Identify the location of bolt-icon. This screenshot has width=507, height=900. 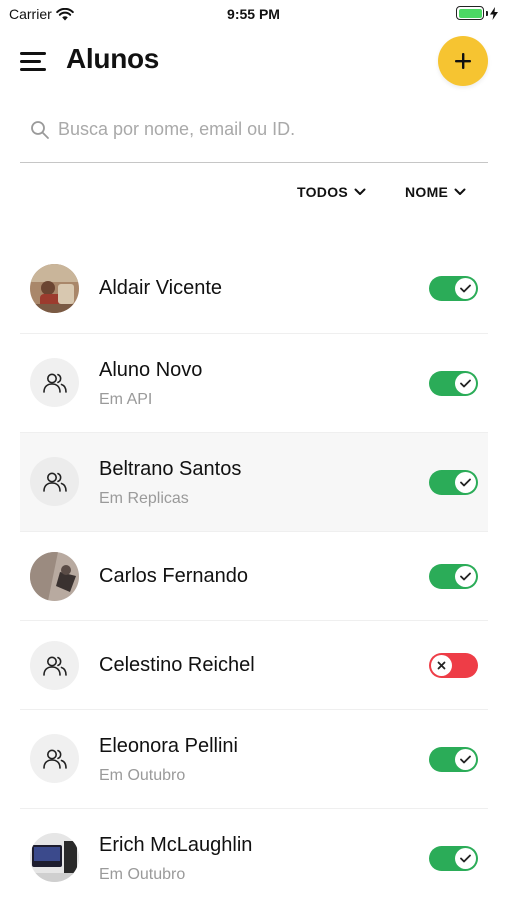
(494, 13).